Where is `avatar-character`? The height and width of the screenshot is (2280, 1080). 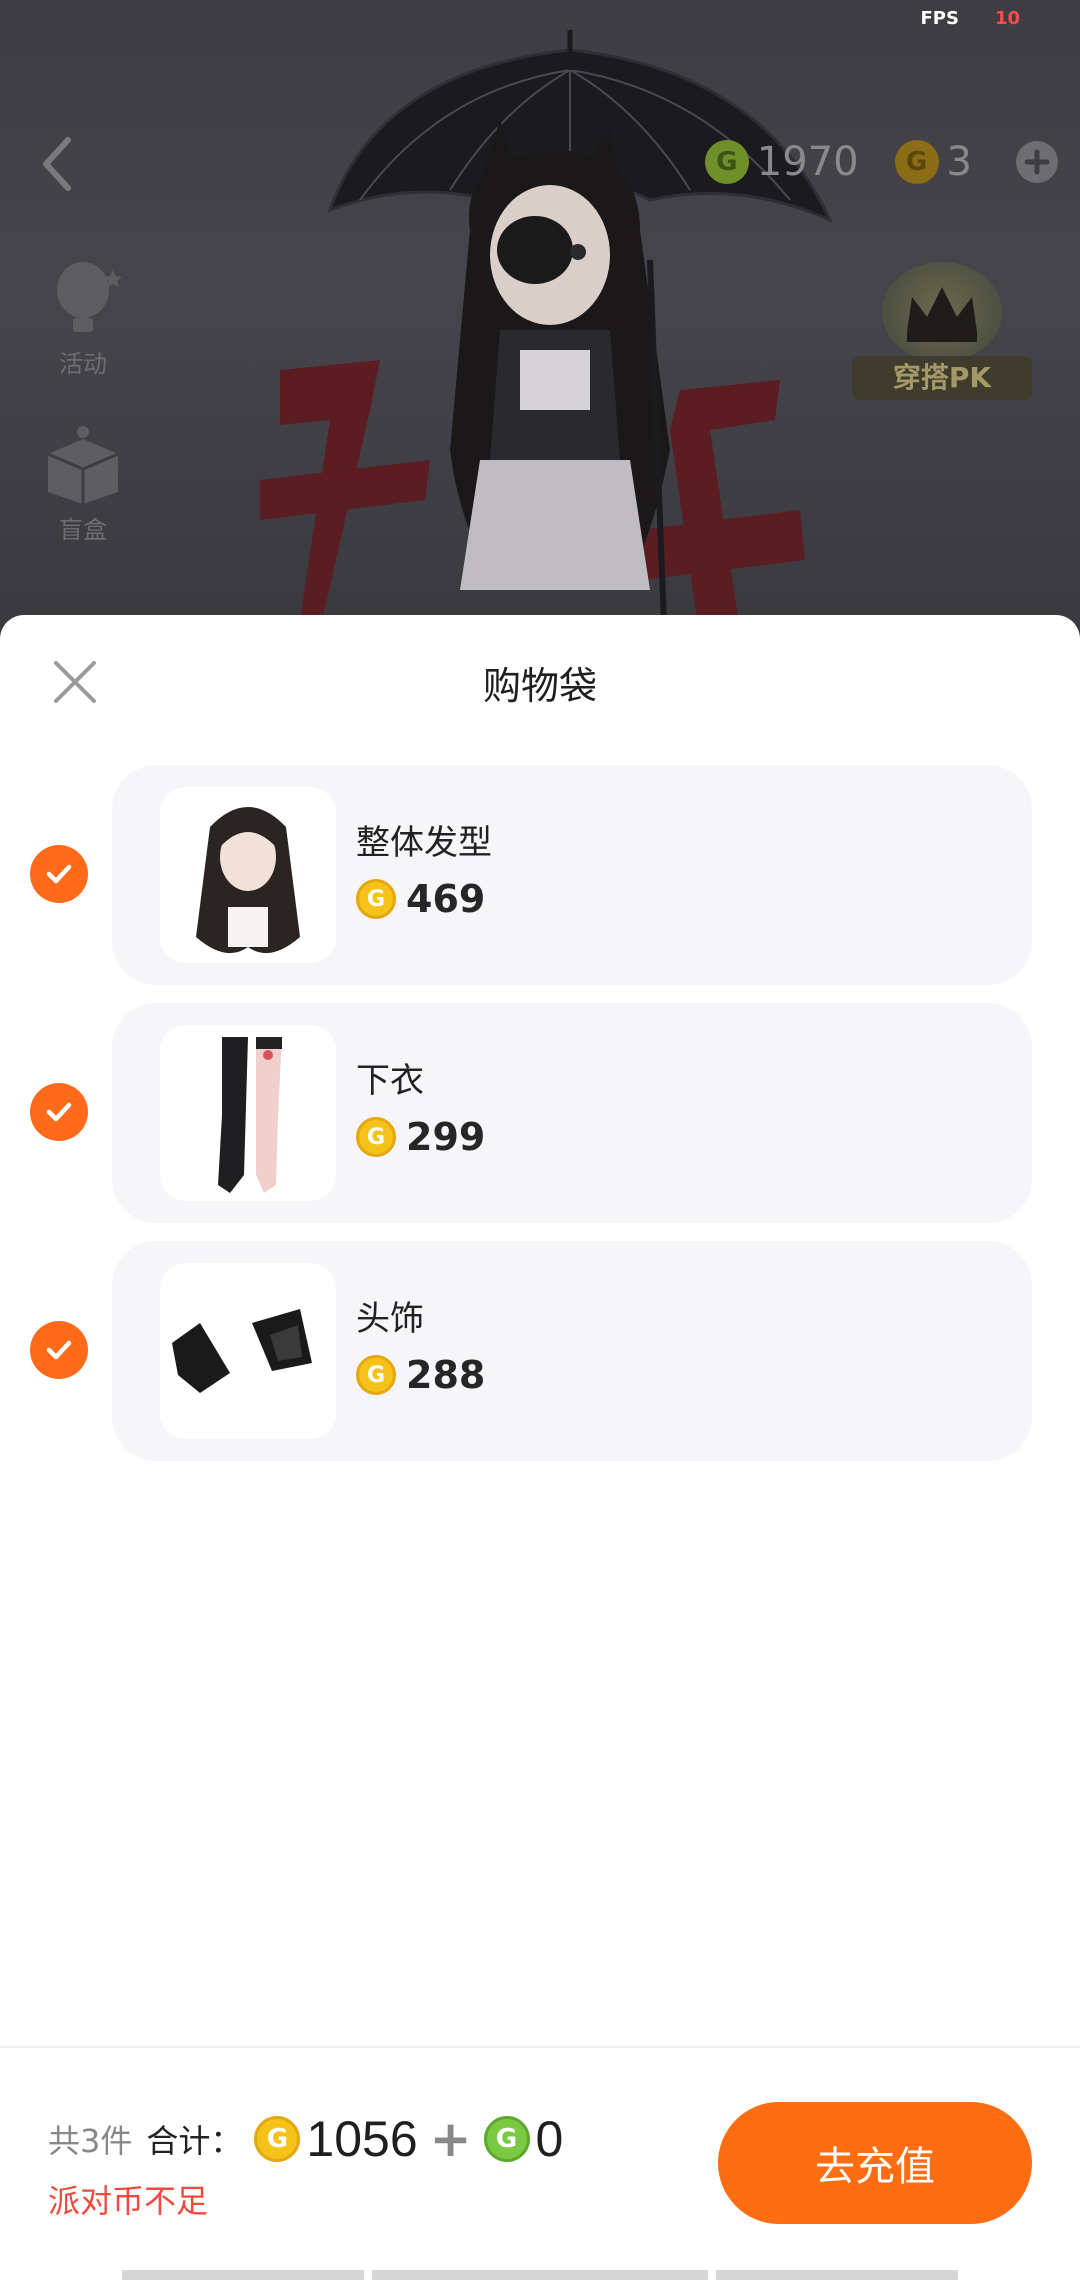 avatar-character is located at coordinates (580, 335).